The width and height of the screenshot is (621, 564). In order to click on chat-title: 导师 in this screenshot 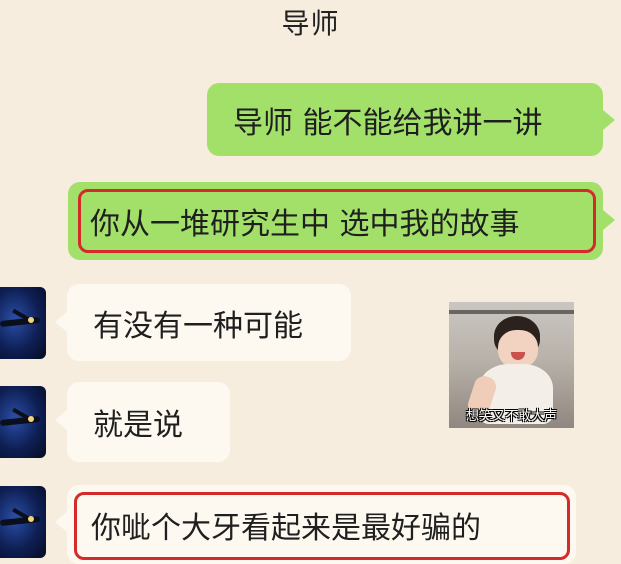, I will do `click(310, 23)`.